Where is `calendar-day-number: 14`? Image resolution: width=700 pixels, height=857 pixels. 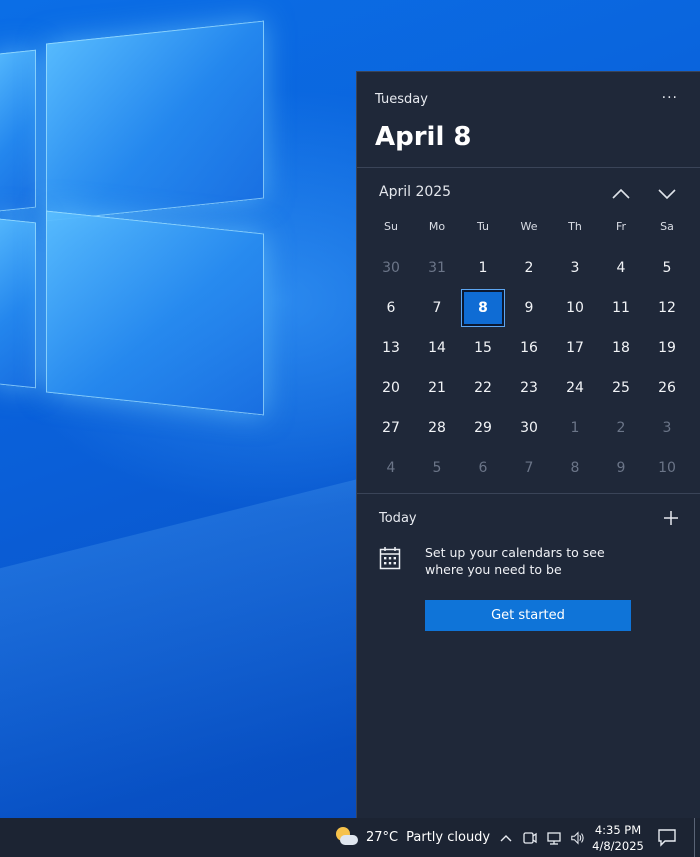 calendar-day-number: 14 is located at coordinates (437, 348).